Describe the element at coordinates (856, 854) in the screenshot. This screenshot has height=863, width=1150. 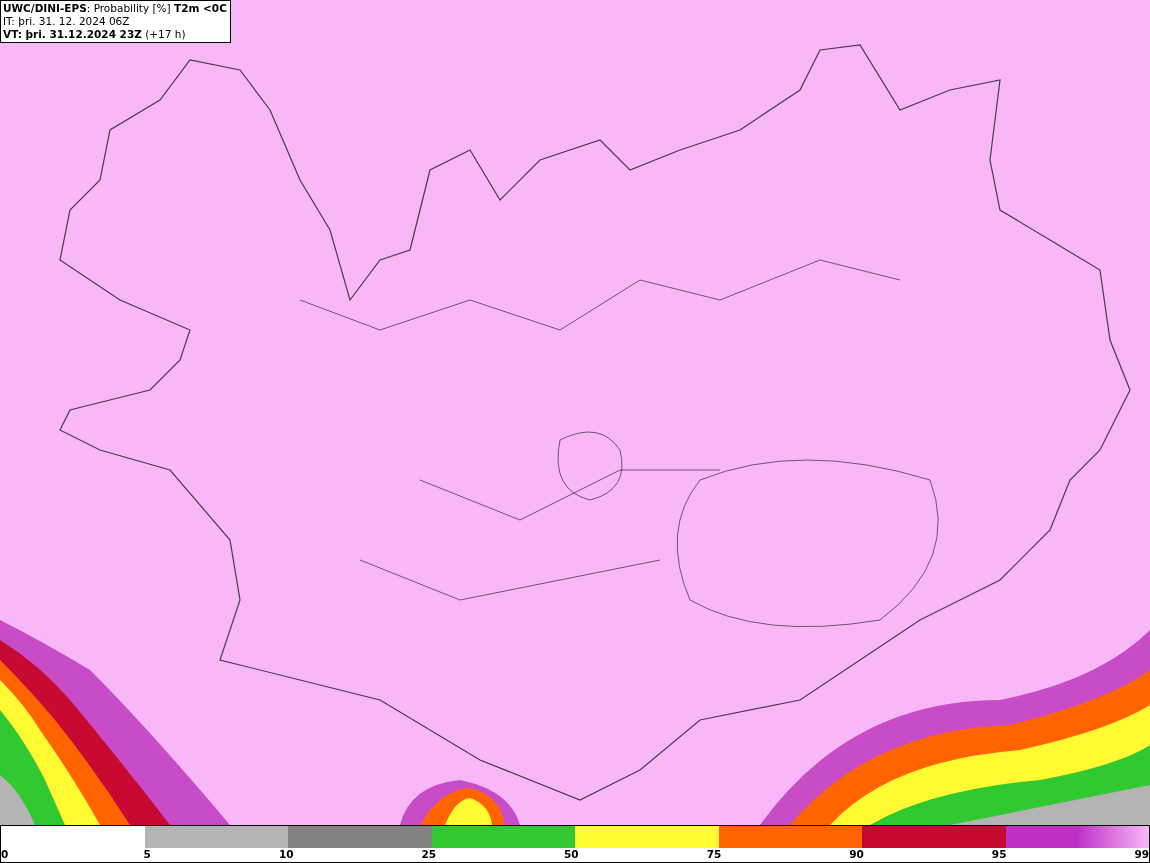
I see `legend-label: 90` at that location.